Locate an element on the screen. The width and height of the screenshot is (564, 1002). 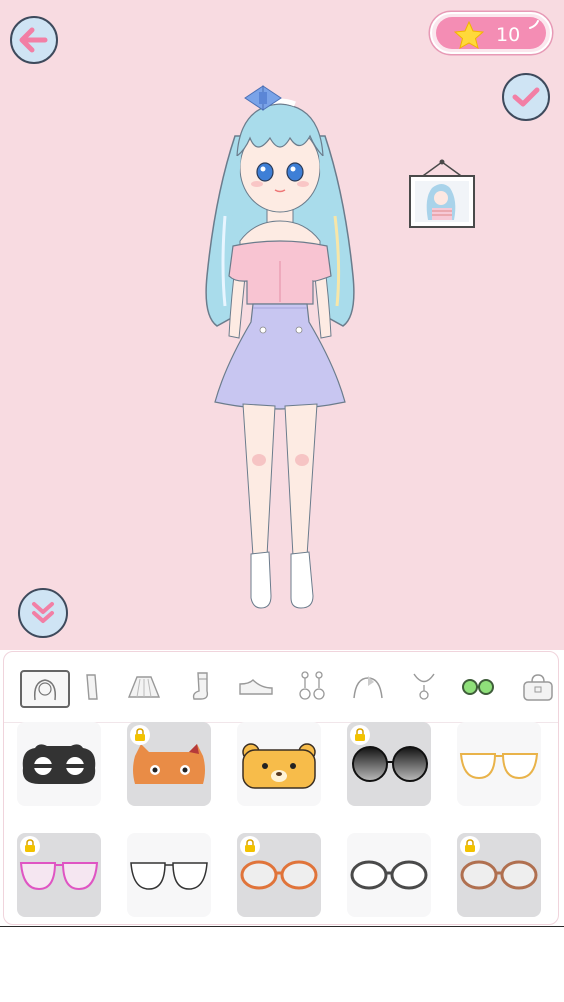
tab-shoe is located at coordinates (256, 687).